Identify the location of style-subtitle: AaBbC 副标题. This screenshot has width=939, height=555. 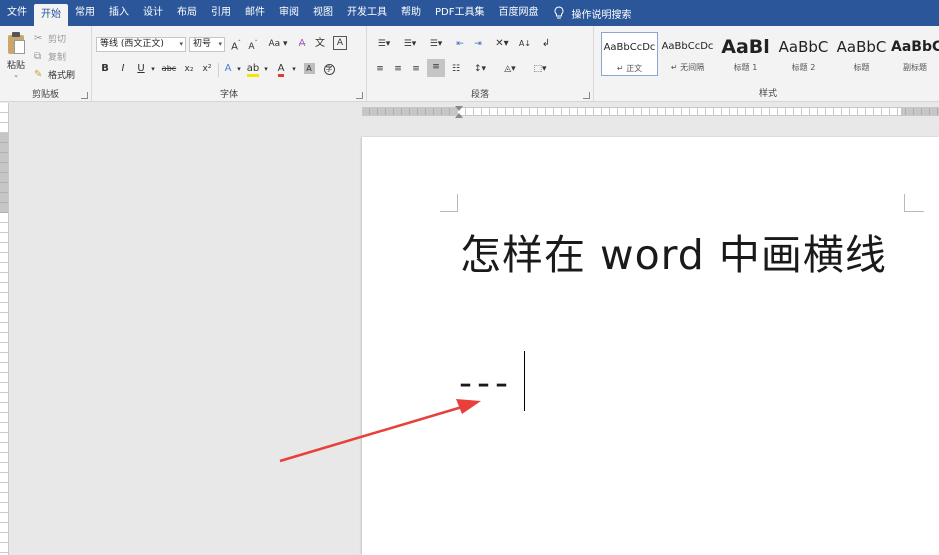
(915, 54).